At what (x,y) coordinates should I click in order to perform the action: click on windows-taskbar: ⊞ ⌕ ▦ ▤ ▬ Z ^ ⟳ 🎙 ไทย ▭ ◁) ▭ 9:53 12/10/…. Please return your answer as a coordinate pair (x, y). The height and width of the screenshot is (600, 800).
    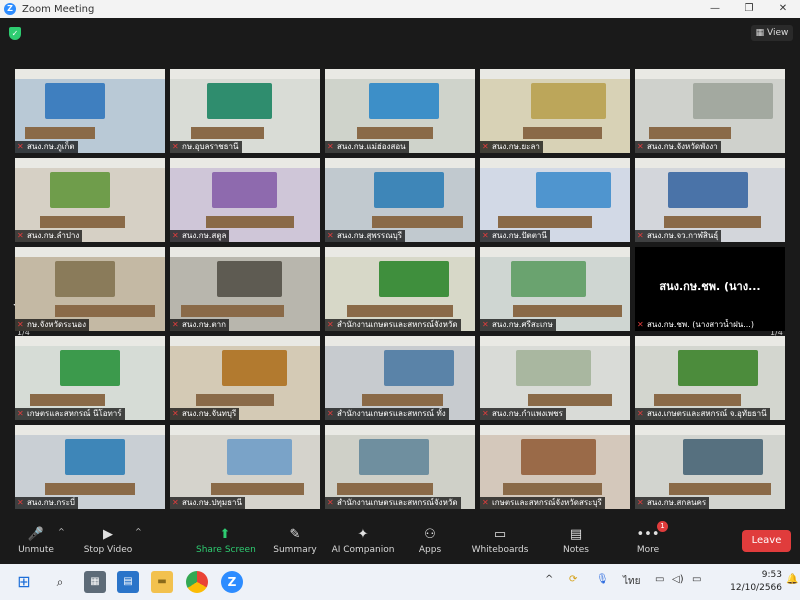
    Looking at the image, I should click on (400, 582).